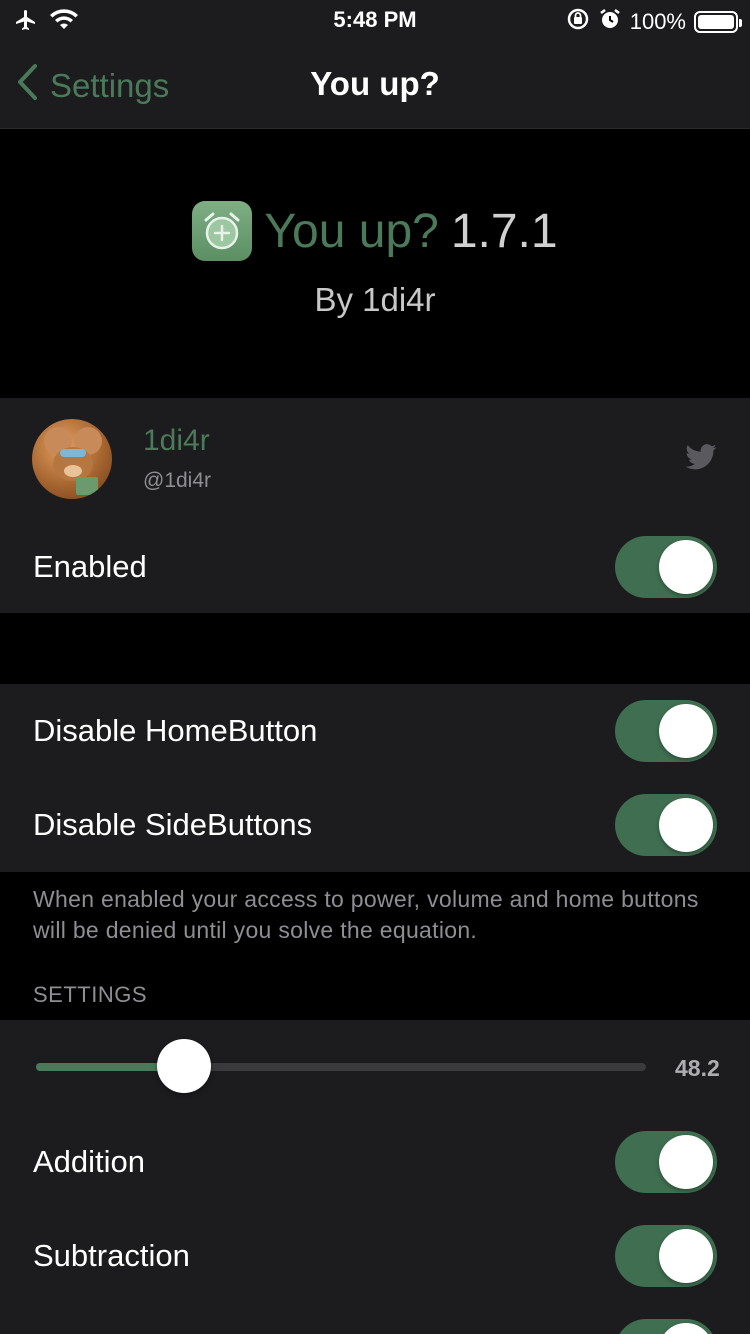 This screenshot has height=1334, width=750. I want to click on battery-percent: 100%, so click(657, 21).